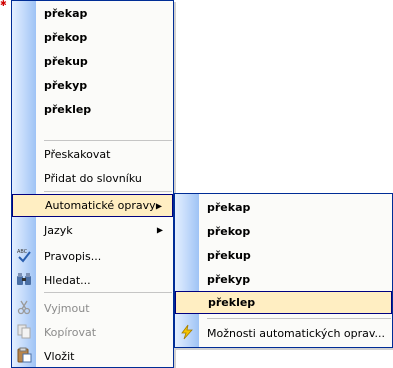  Describe the element at coordinates (92, 85) in the screenshot. I see `suggestion-item: překyp` at that location.